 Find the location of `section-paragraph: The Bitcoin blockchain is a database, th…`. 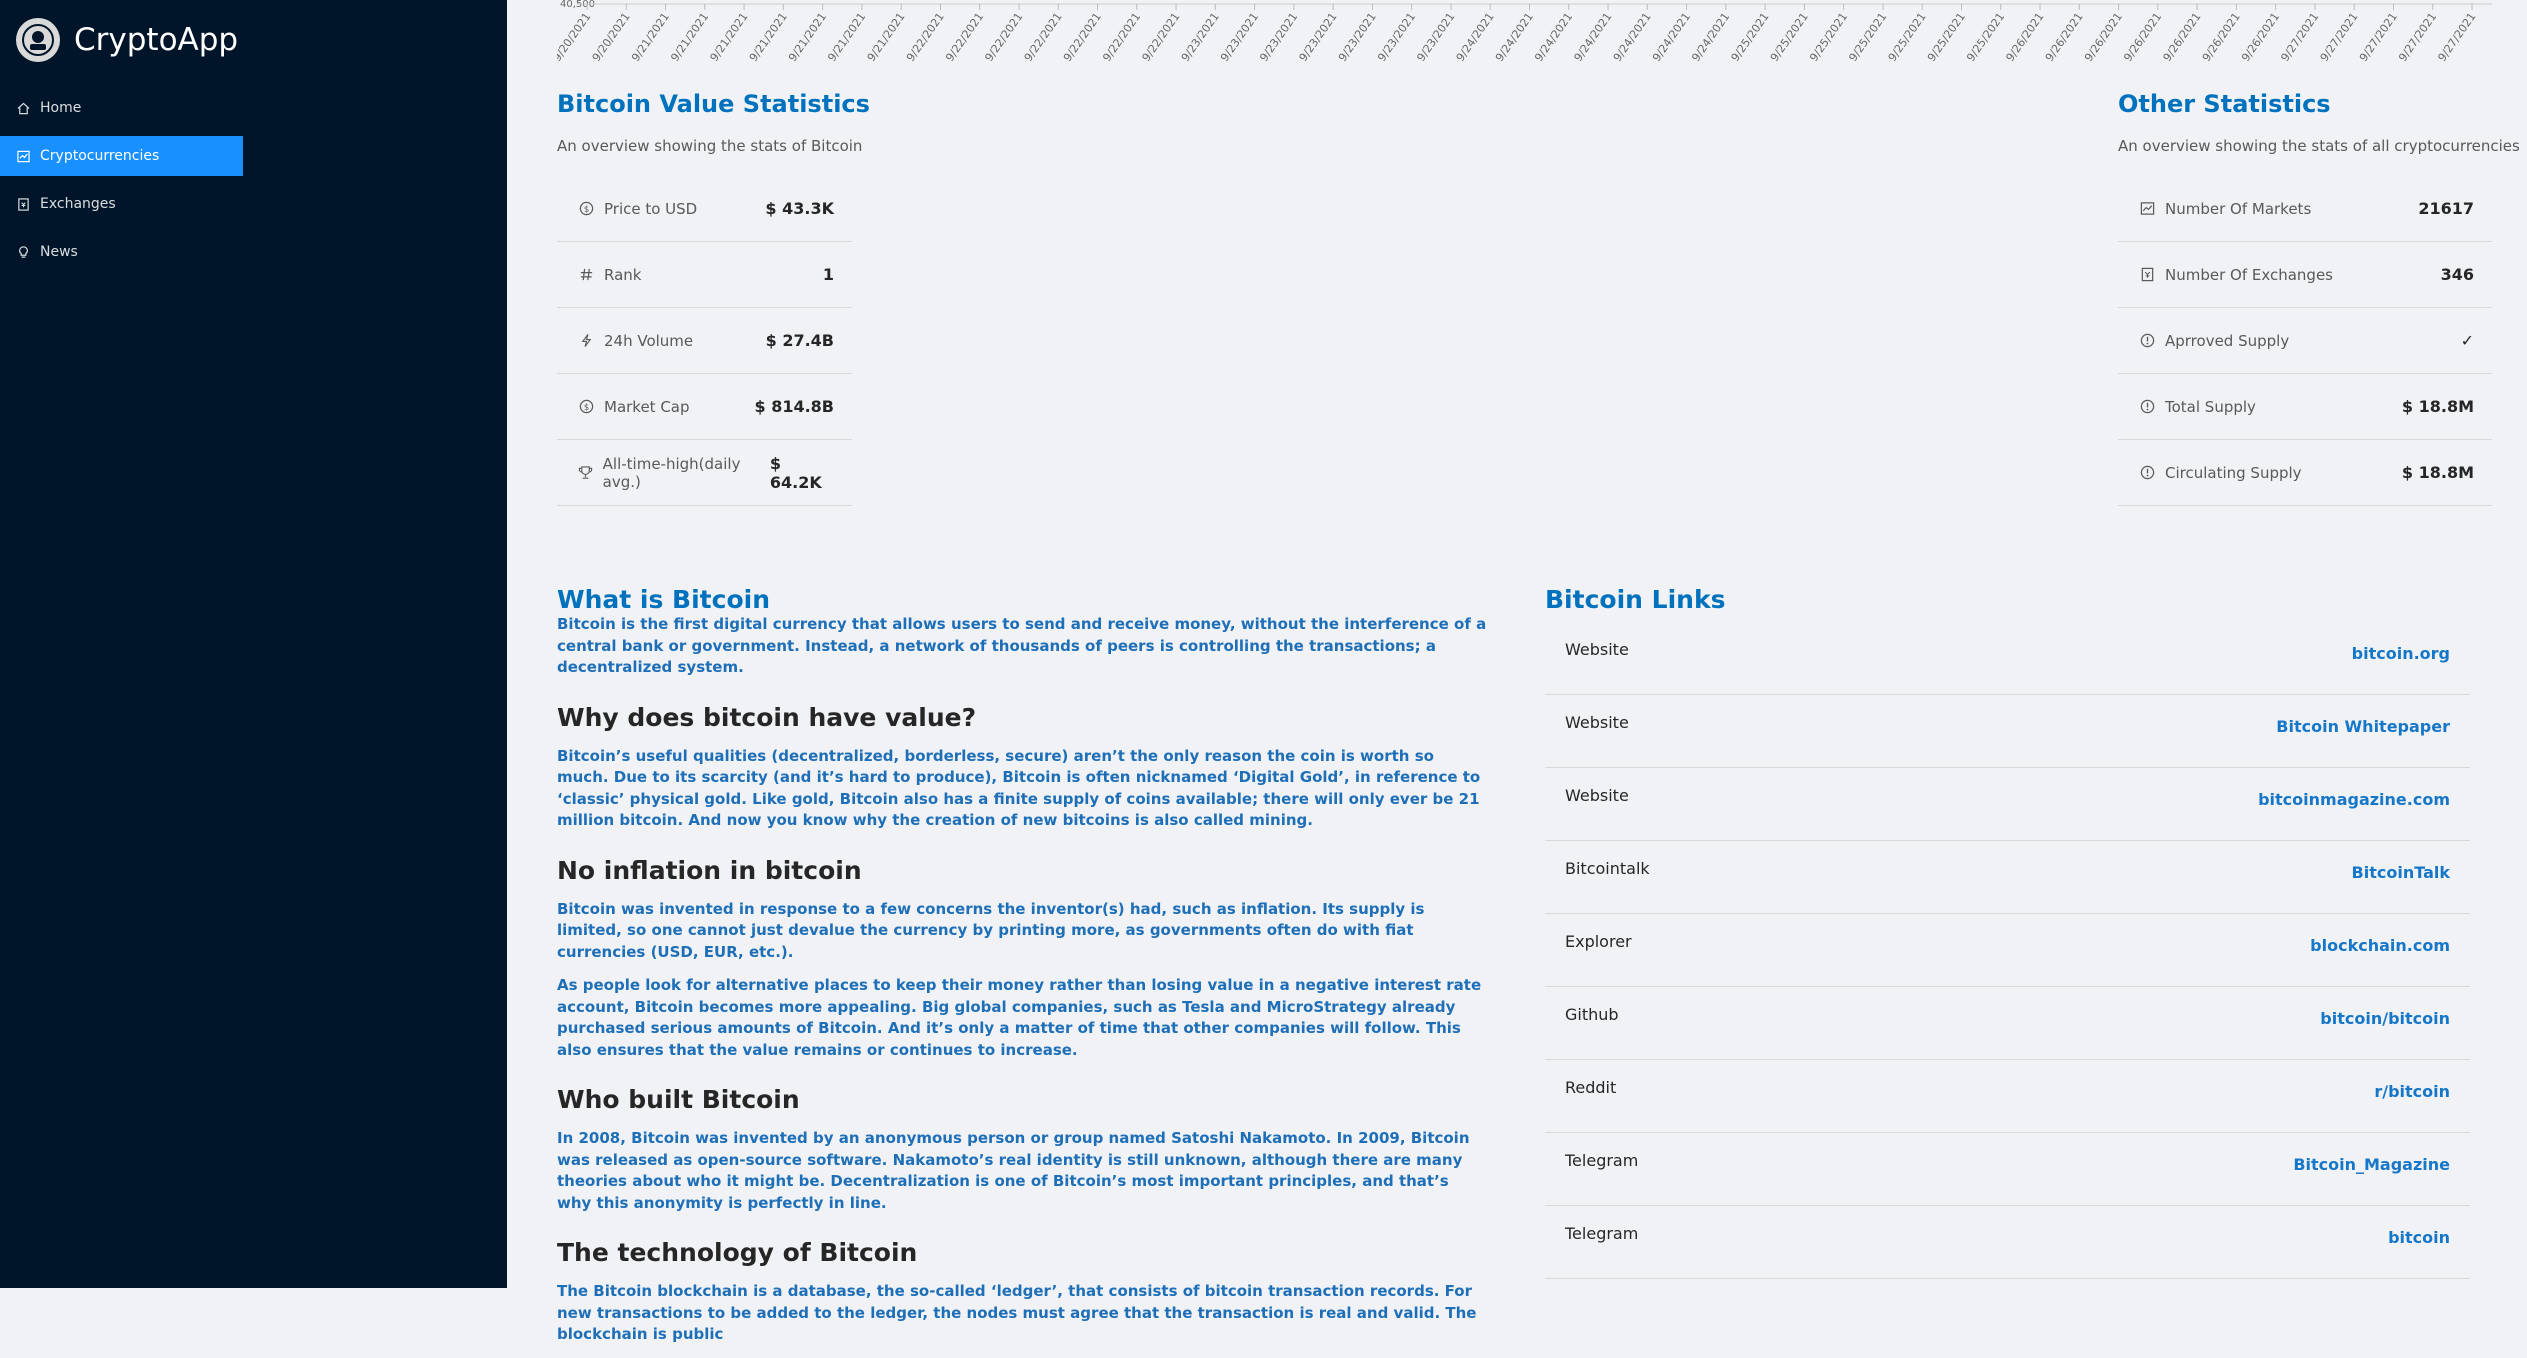

section-paragraph: The Bitcoin blockchain is a database, th… is located at coordinates (1017, 1312).